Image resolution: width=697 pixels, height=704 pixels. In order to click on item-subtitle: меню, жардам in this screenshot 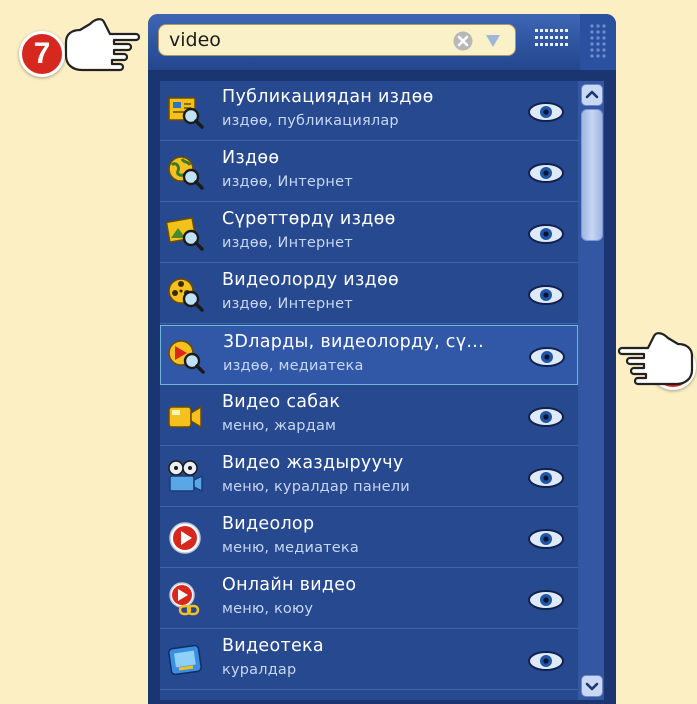, I will do `click(279, 426)`.